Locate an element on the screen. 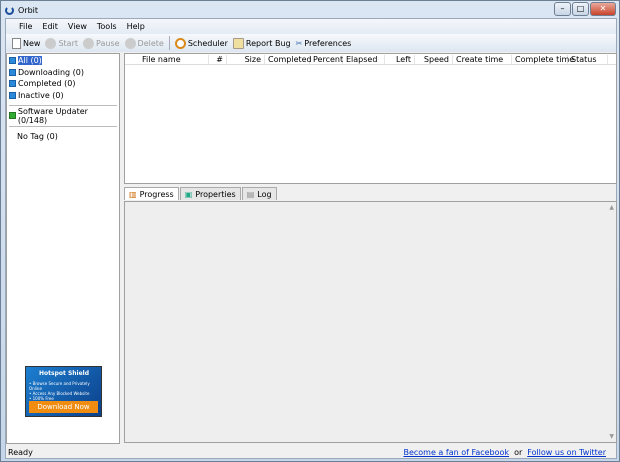 The width and height of the screenshot is (620, 462). report-bug-icon is located at coordinates (238, 43).